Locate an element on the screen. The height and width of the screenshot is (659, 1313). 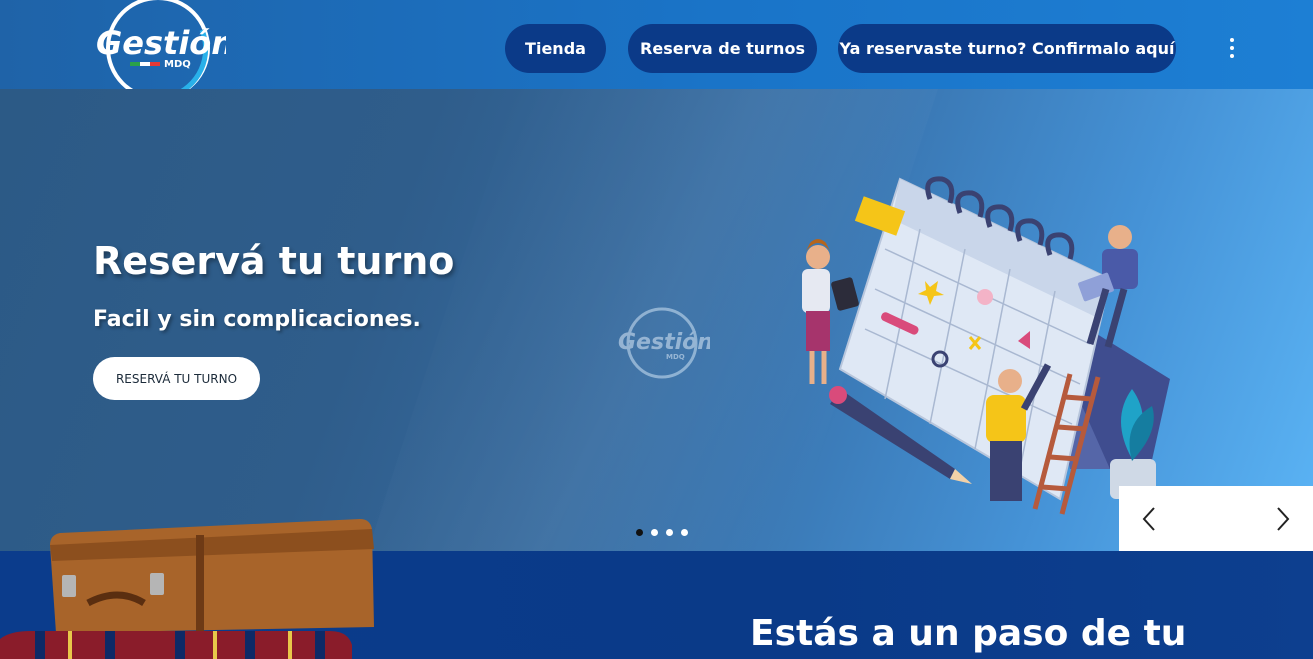
logo-text: Gestión is located at coordinates (161, 43).